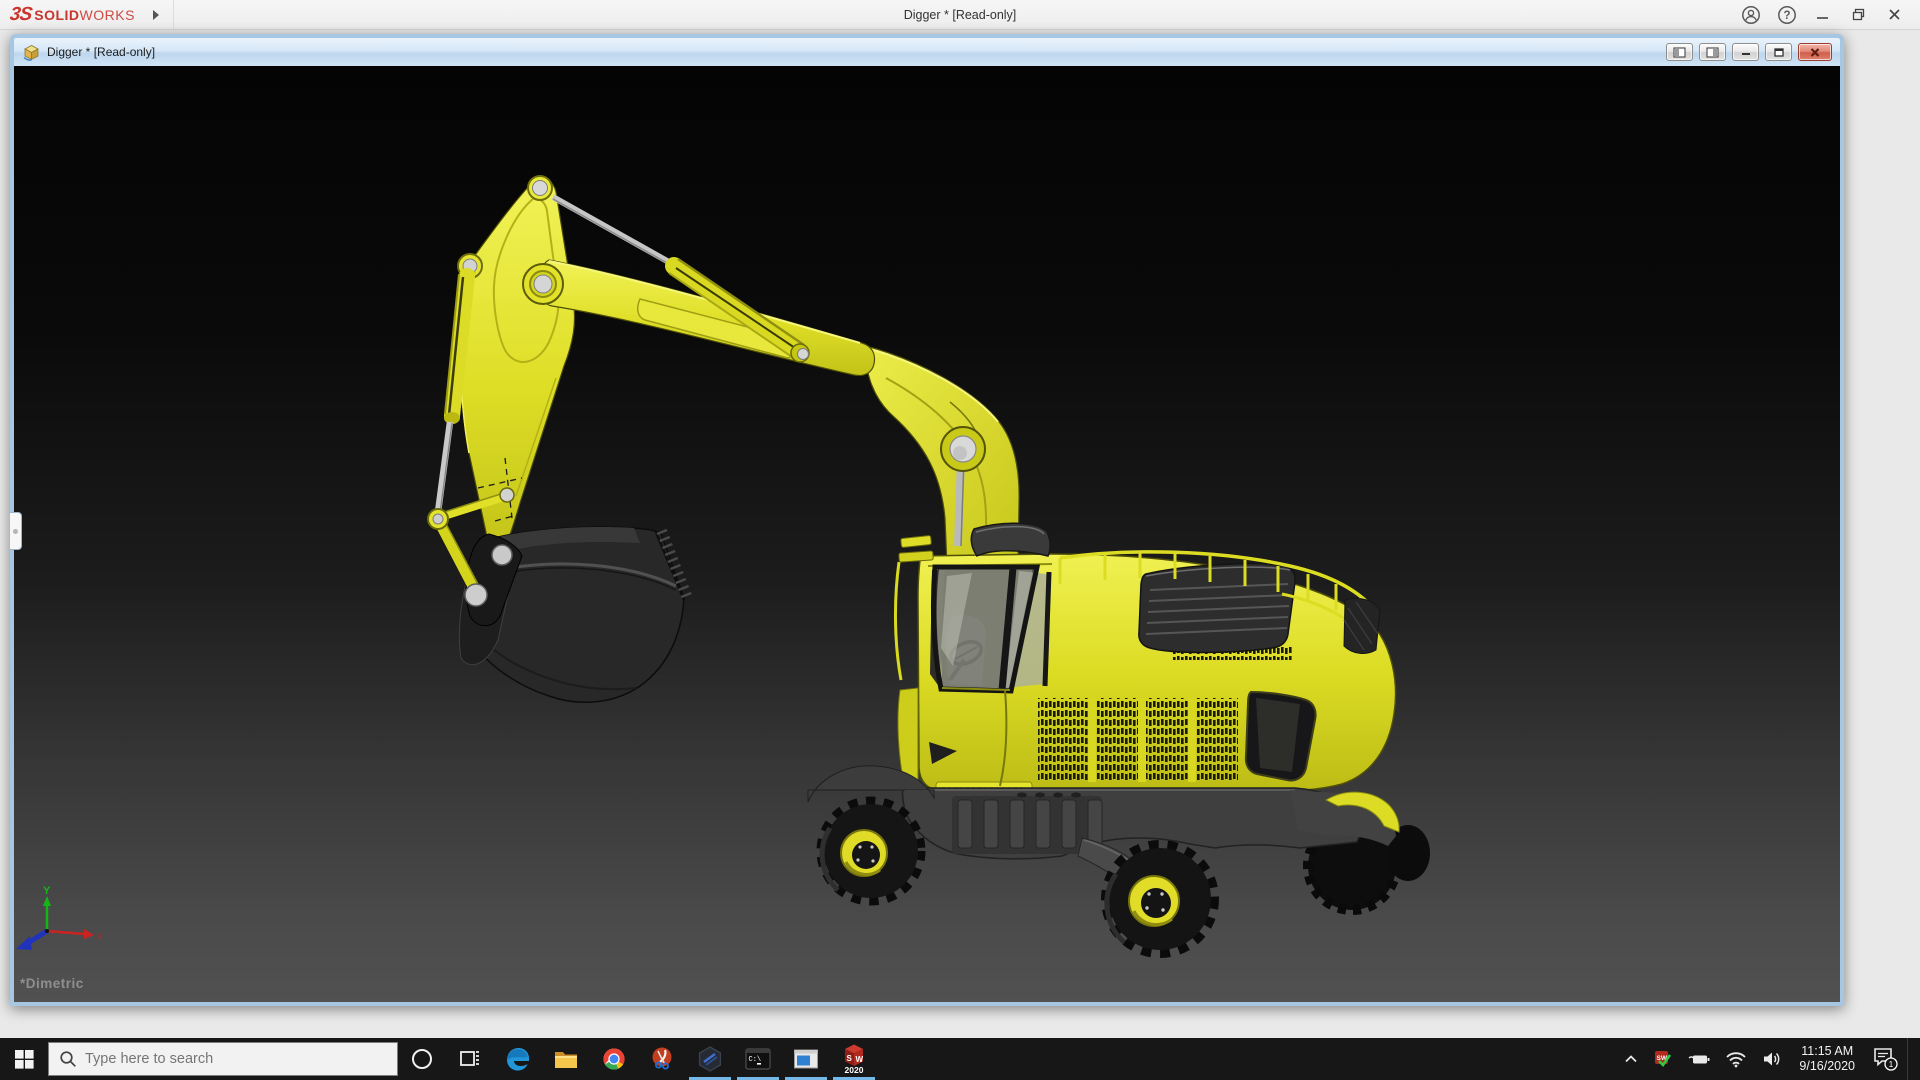  Describe the element at coordinates (1885, 1059) in the screenshot. I see `action-center-icon: 1` at that location.